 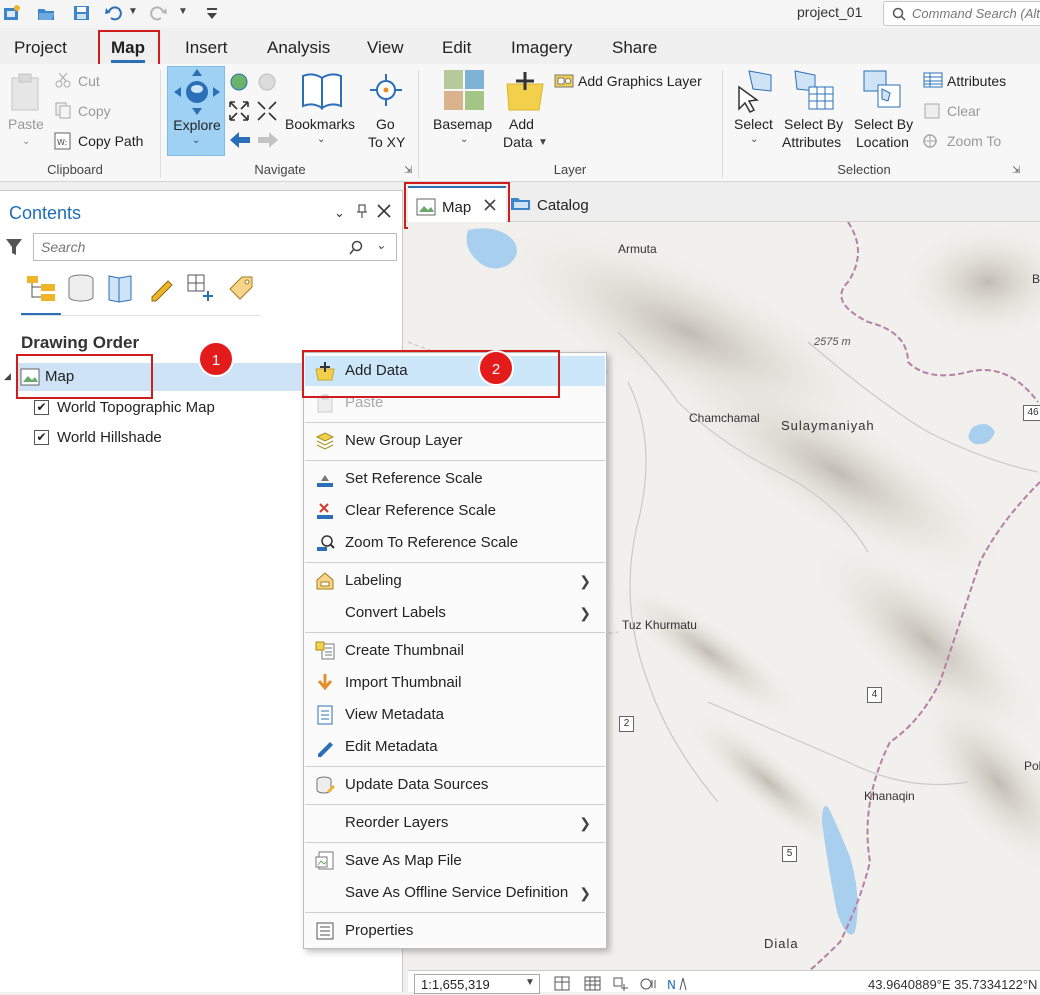 I want to click on attributes-button: Attributes, so click(x=976, y=81).